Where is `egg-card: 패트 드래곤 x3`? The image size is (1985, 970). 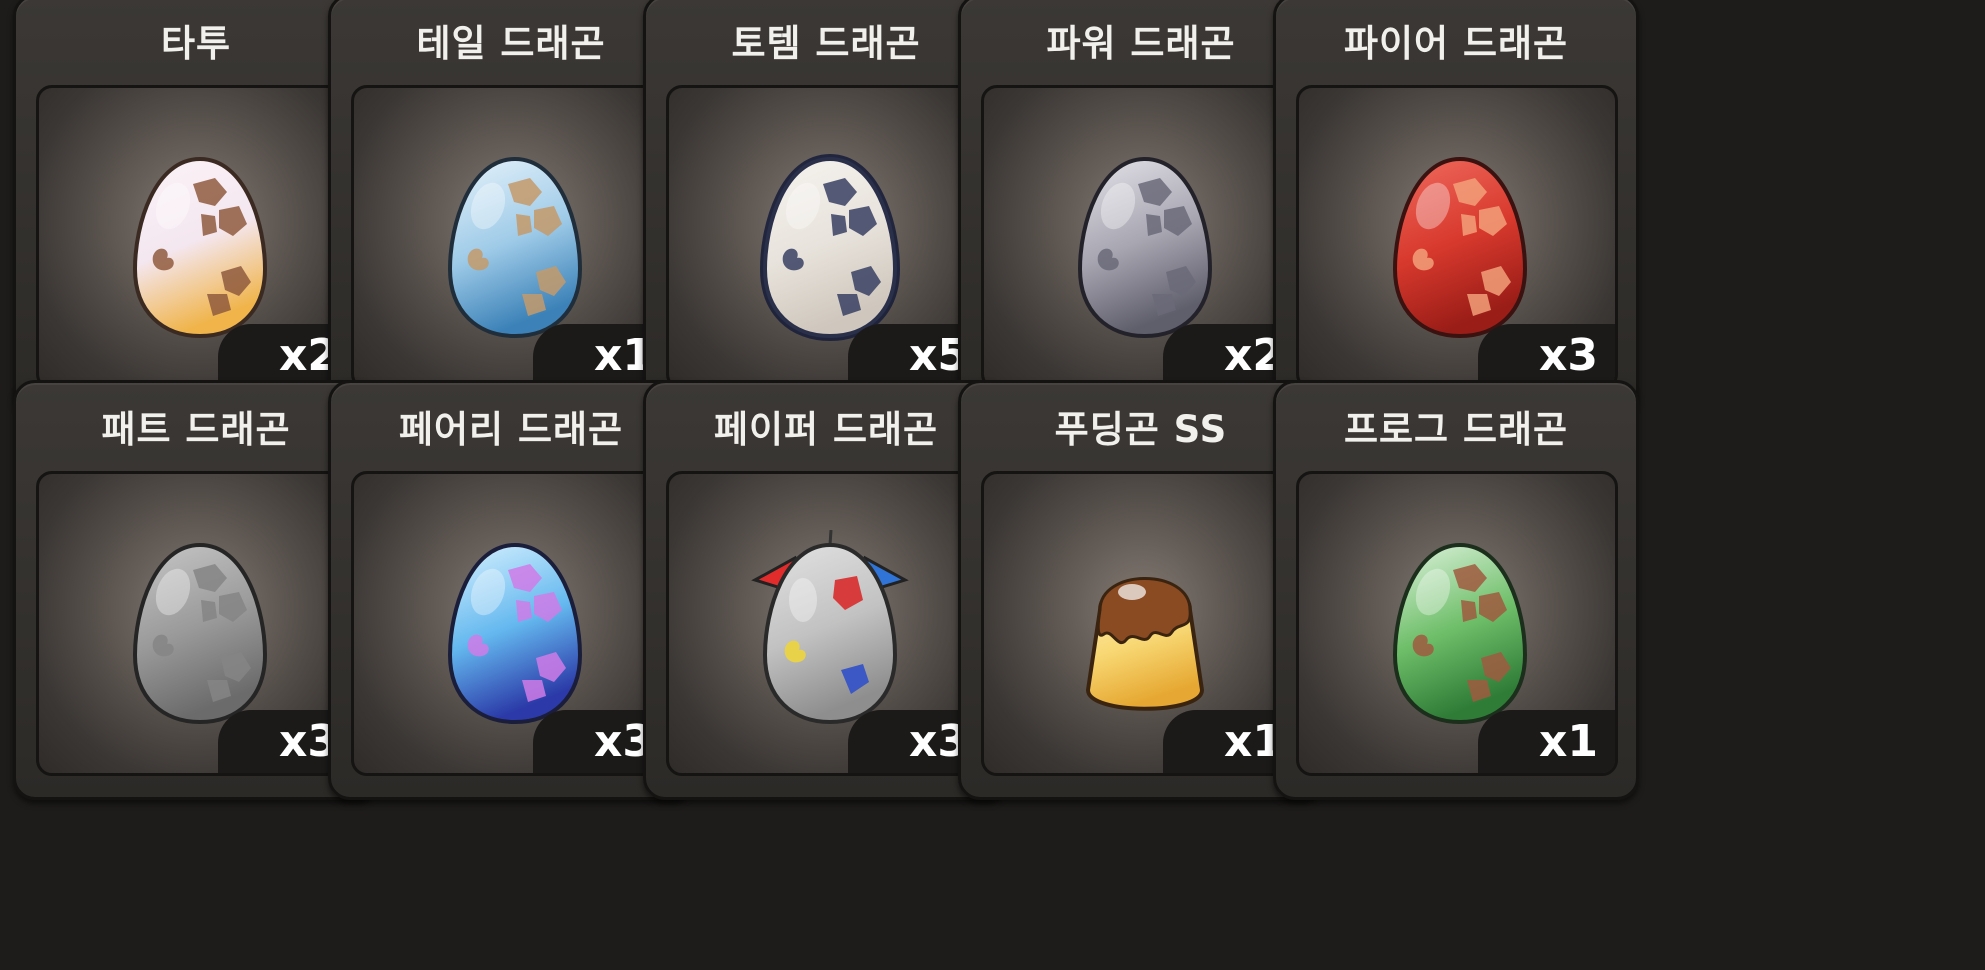 egg-card: 패트 드래곤 x3 is located at coordinates (196, 590).